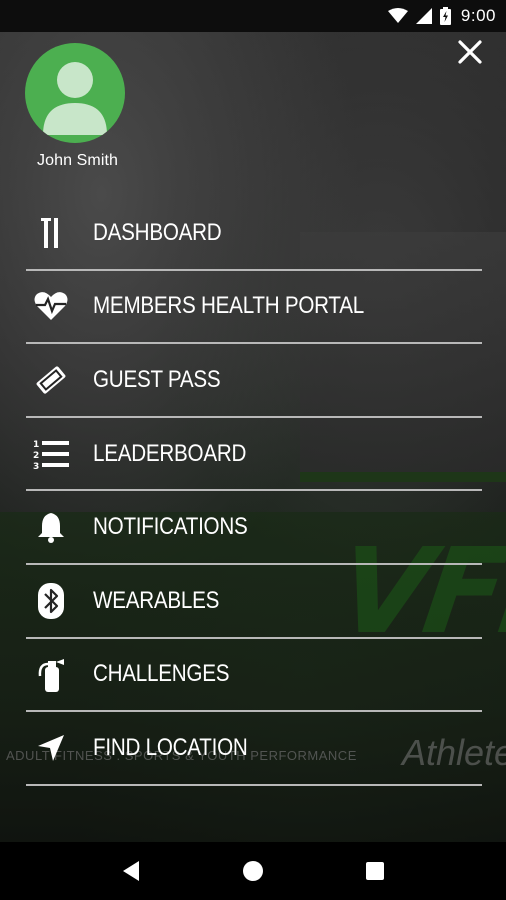 This screenshot has height=900, width=506. What do you see at coordinates (36, 445) in the screenshot?
I see `svg-text: 1` at bounding box center [36, 445].